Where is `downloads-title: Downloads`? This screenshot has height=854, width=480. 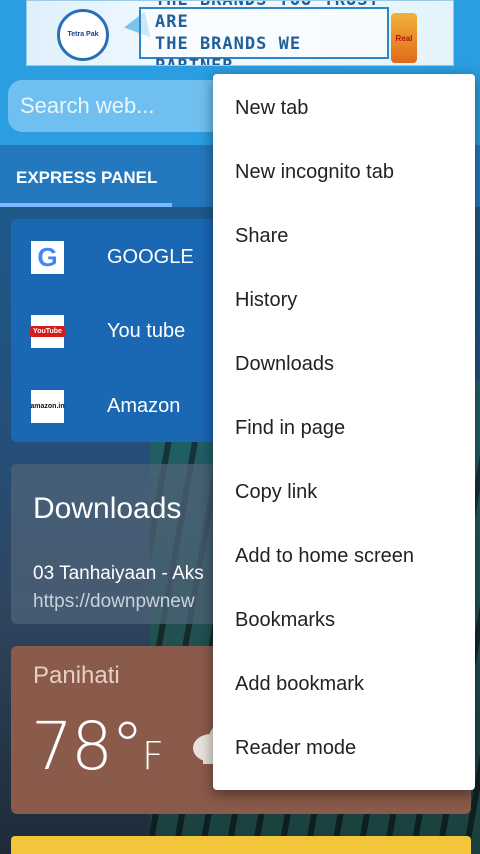 downloads-title: Downloads is located at coordinates (107, 508).